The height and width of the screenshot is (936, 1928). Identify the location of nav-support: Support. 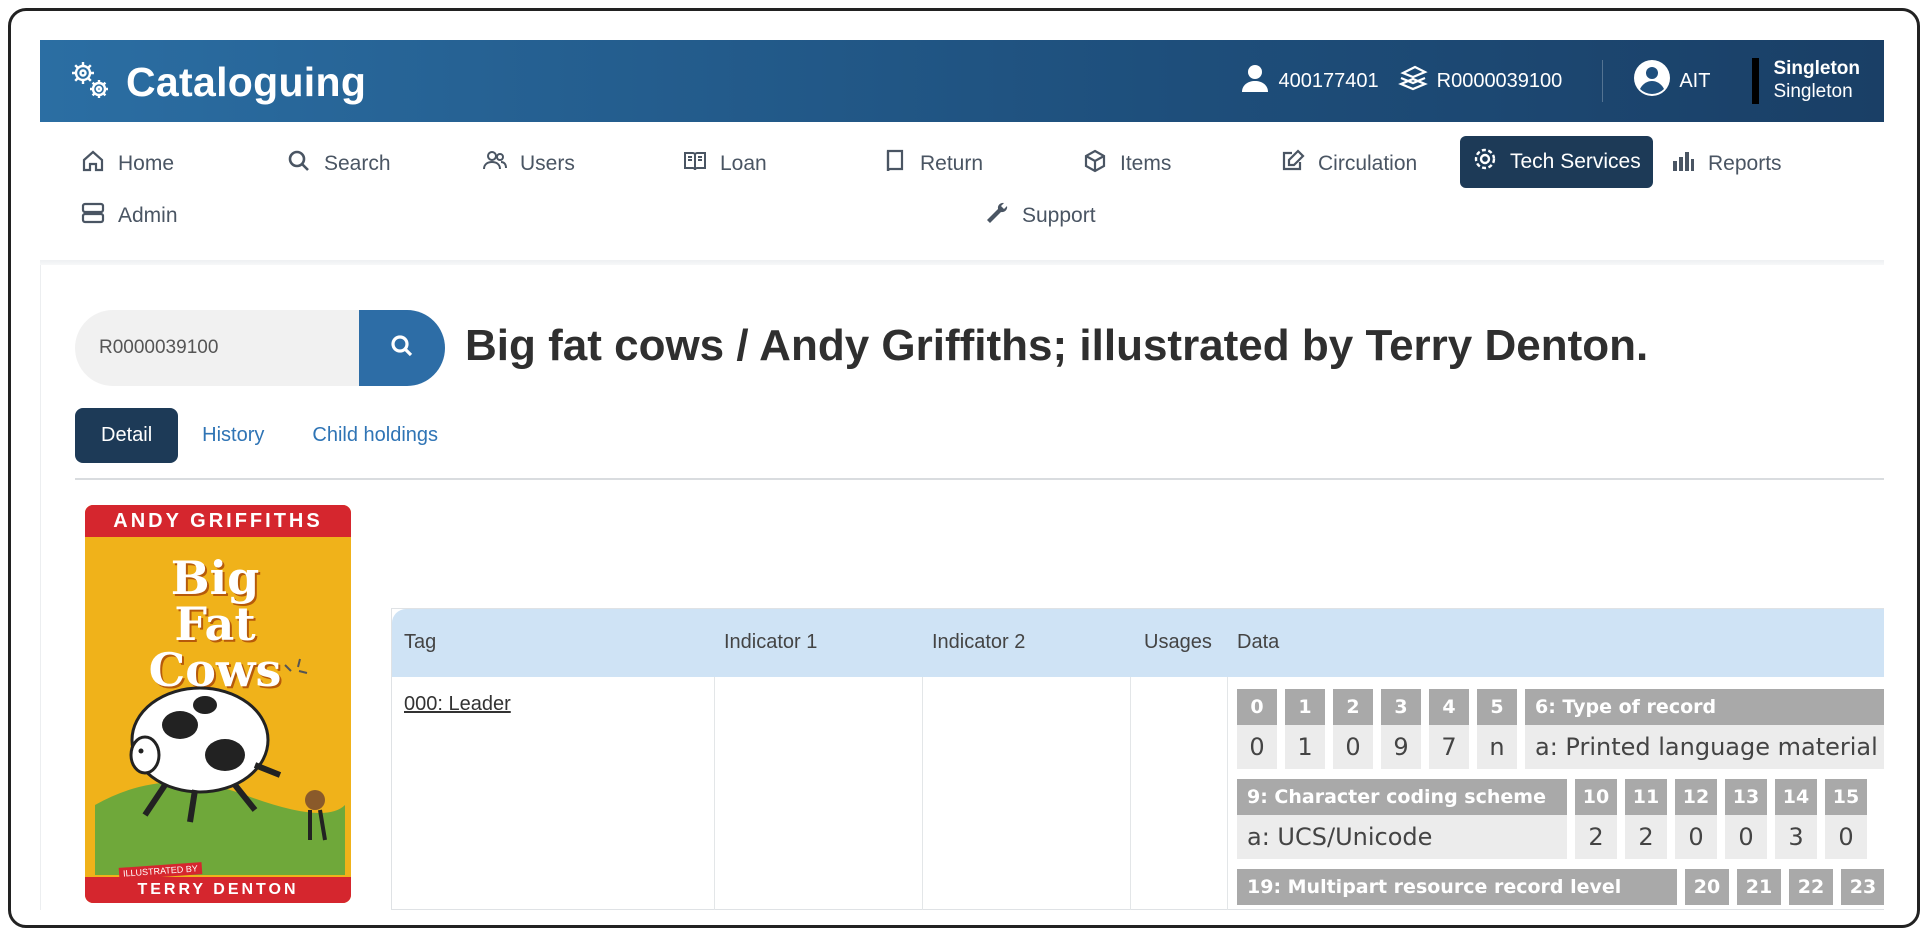
(1040, 216).